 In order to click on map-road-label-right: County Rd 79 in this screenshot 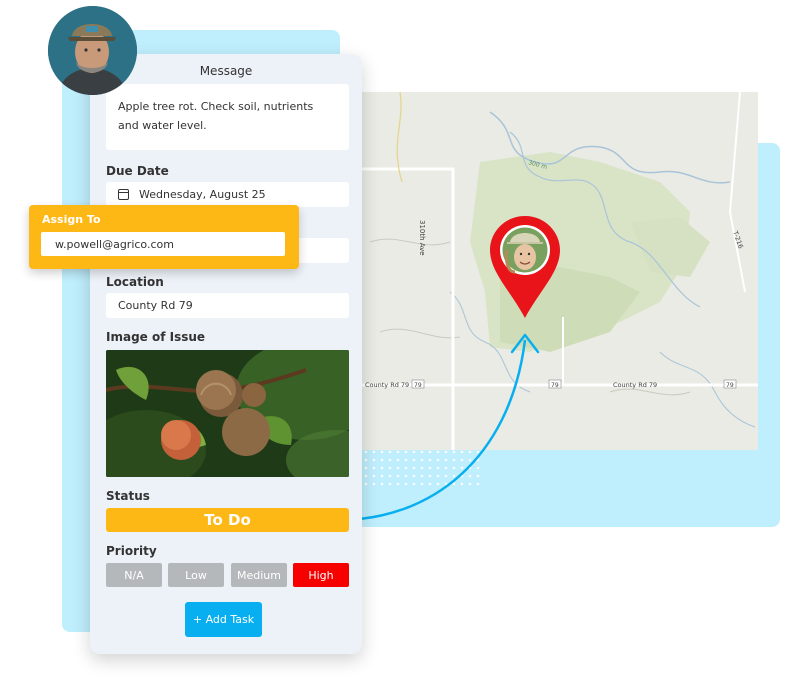, I will do `click(635, 385)`.